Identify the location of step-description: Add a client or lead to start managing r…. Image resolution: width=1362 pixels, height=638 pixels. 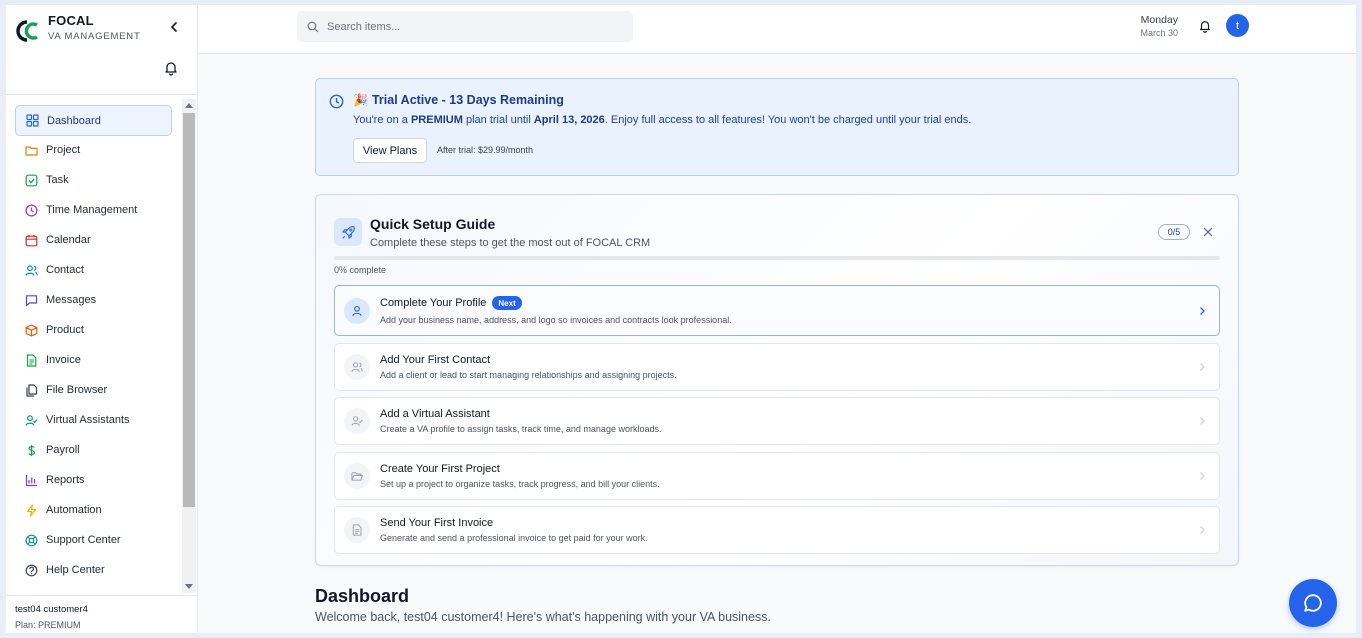
(528, 375).